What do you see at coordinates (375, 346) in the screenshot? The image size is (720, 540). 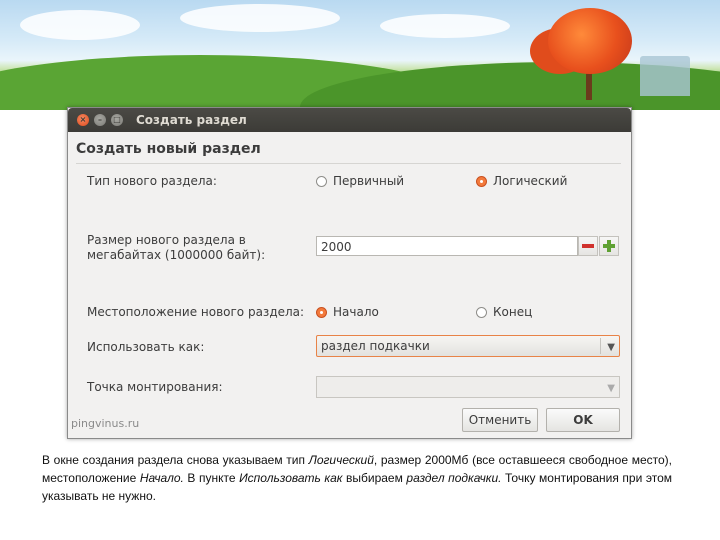 I see `use-as-value: раздел подкачки` at bounding box center [375, 346].